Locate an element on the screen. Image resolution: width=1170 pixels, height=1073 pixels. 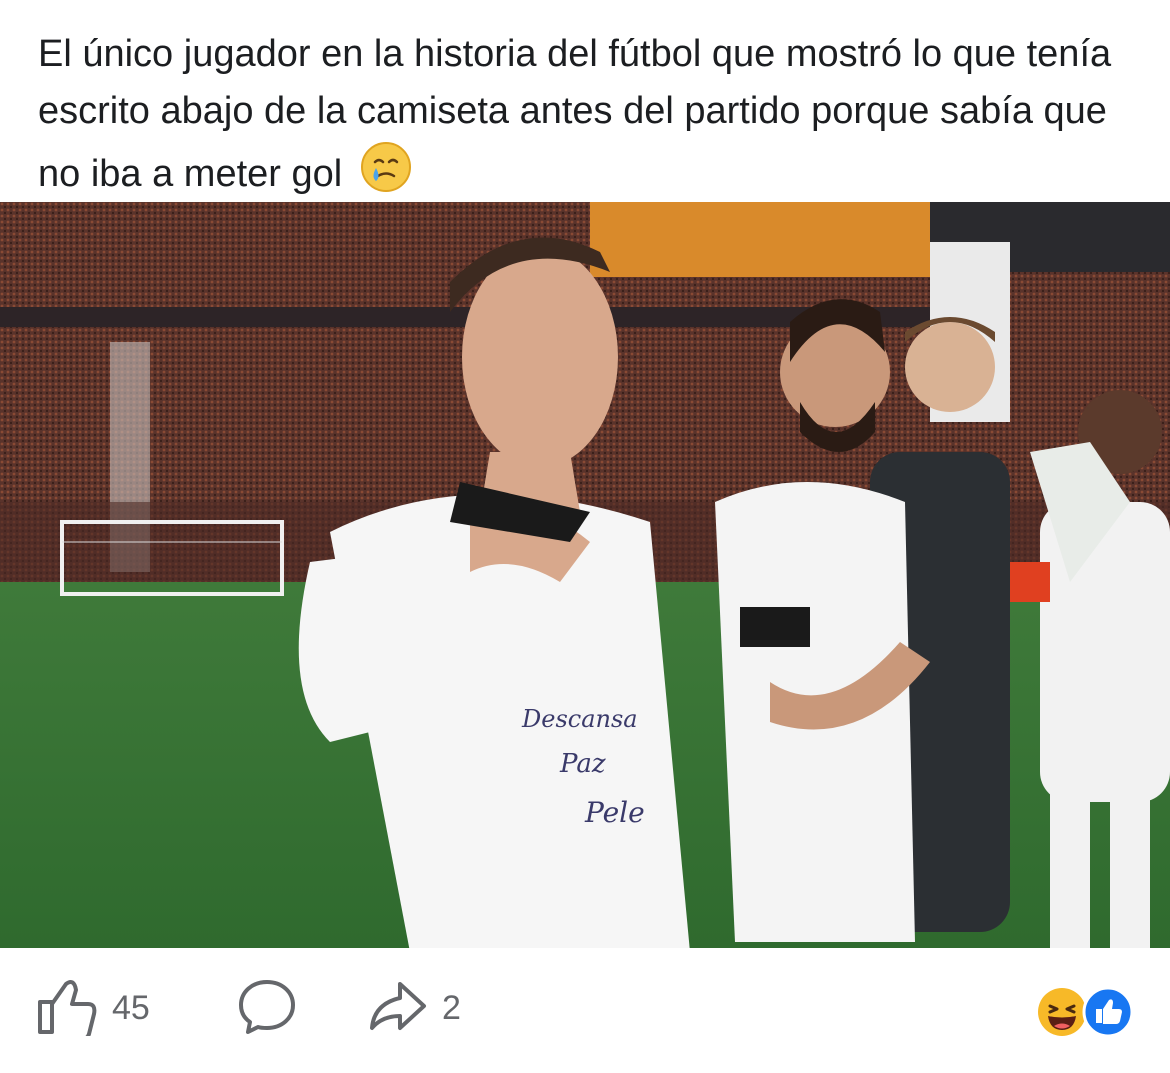
comment-button is located at coordinates (267, 1008).